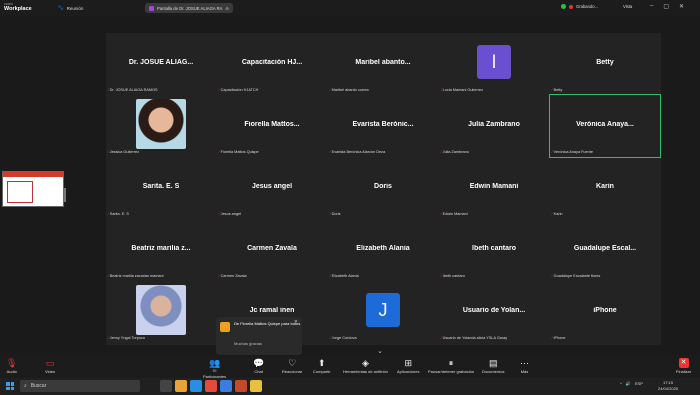  What do you see at coordinates (272, 64) in the screenshot?
I see `participant-tile: Capacitación HJ... ⁄ Capacitación HJATCH` at bounding box center [272, 64].